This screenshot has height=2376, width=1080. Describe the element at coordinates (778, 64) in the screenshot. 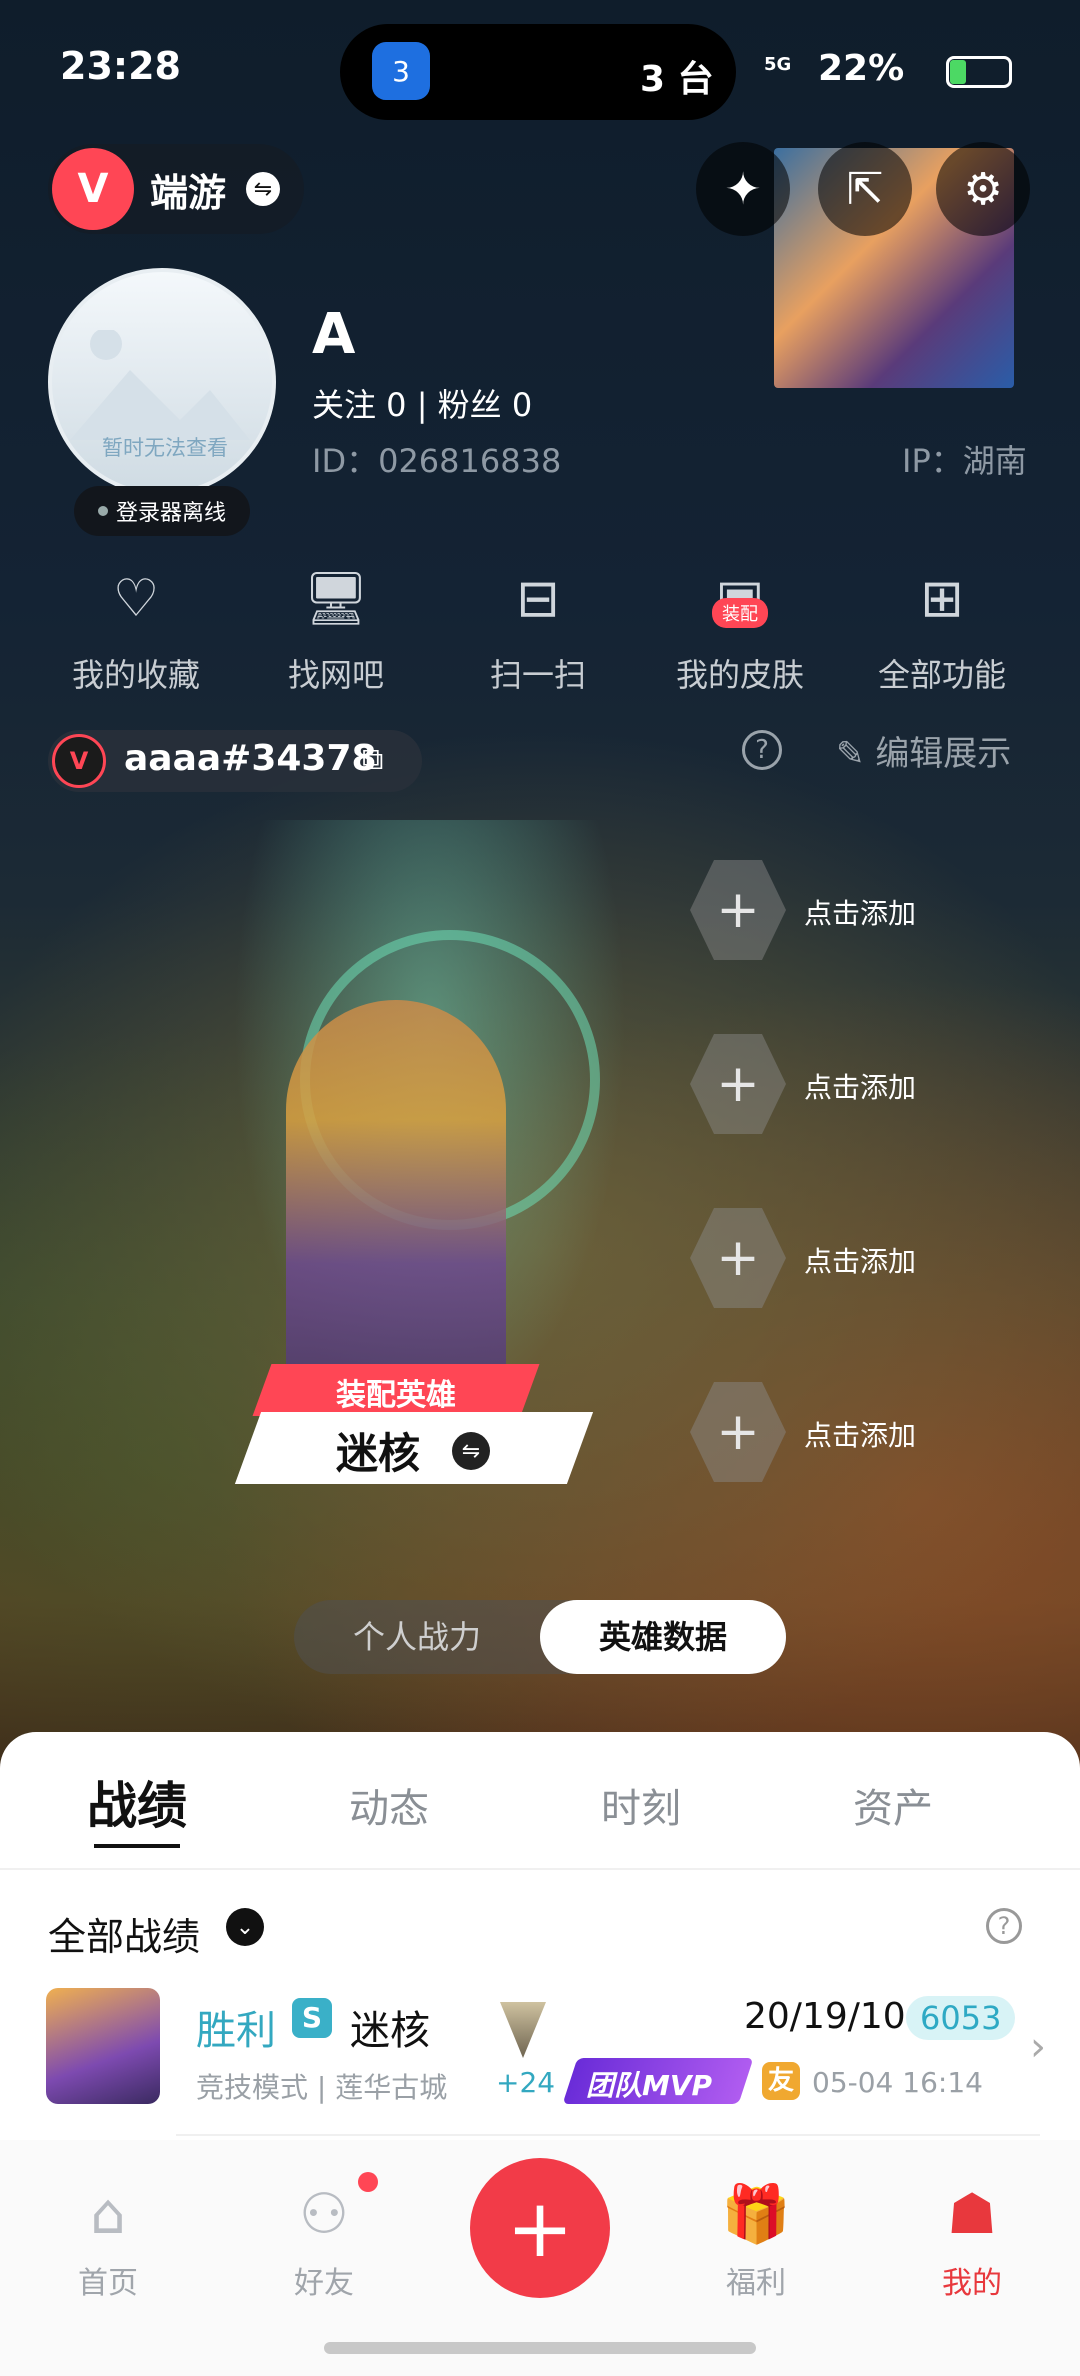

I see `signal-icon: 5G` at that location.